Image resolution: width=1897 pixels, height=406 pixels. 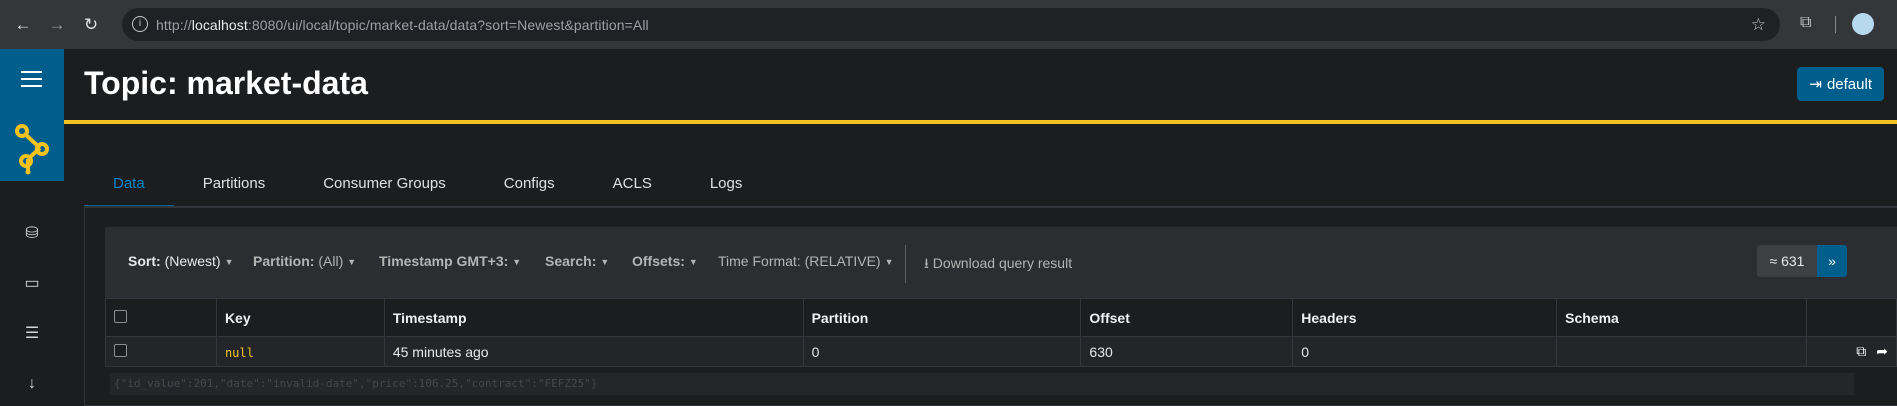 What do you see at coordinates (91, 25) in the screenshot?
I see `reload-icon: ↻` at bounding box center [91, 25].